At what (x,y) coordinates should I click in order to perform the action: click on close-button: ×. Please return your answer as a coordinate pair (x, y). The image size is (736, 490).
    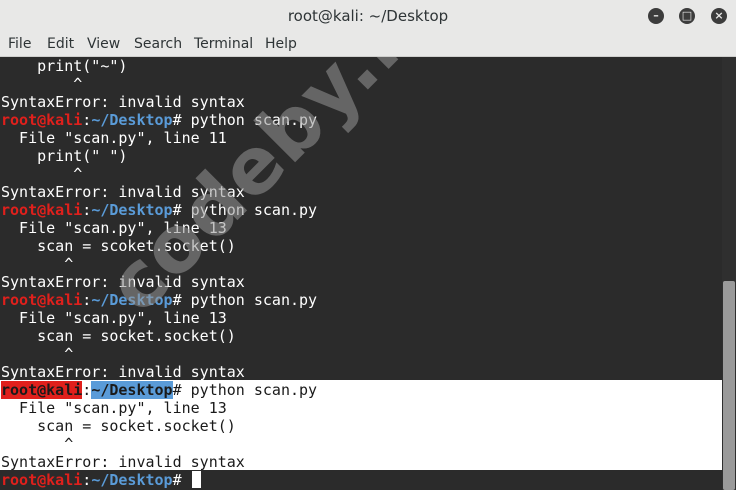
    Looking at the image, I should click on (719, 16).